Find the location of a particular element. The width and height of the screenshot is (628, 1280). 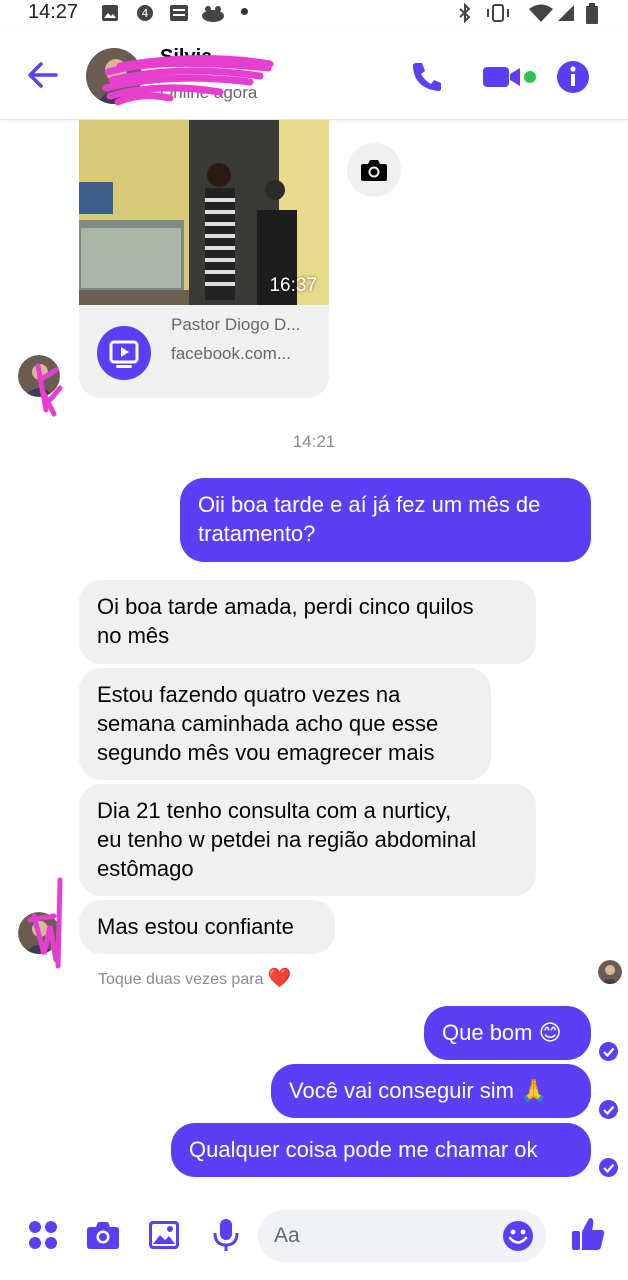

app-notification-icon is located at coordinates (213, 14).